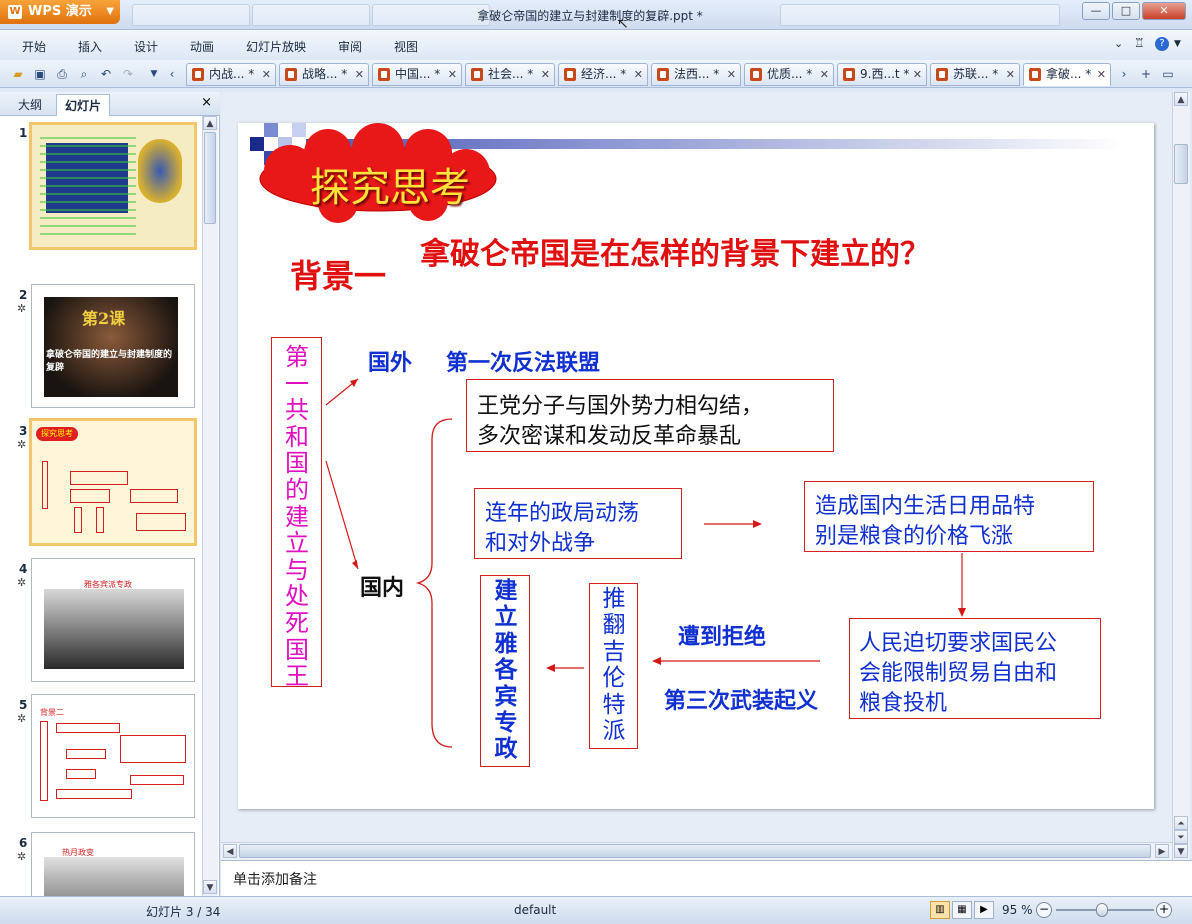 This screenshot has height=924, width=1192. I want to click on zoom-slider-handle, so click(1102, 910).